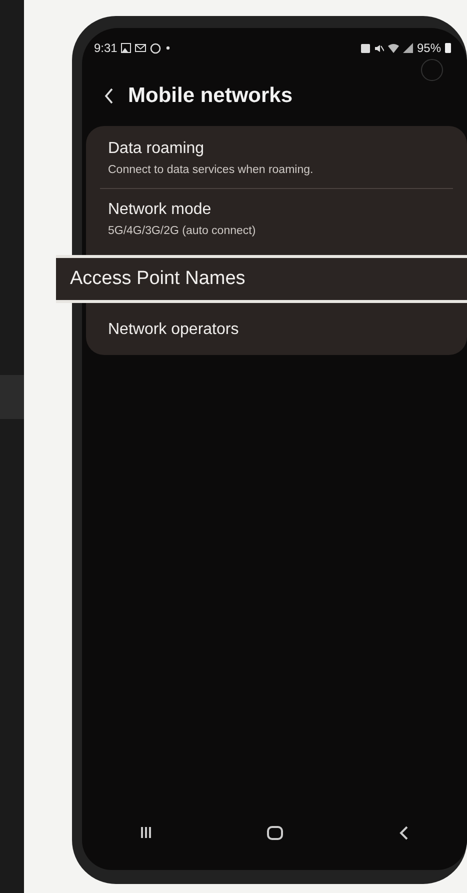 Image resolution: width=467 pixels, height=893 pixels. I want to click on alarm-icon, so click(365, 48).